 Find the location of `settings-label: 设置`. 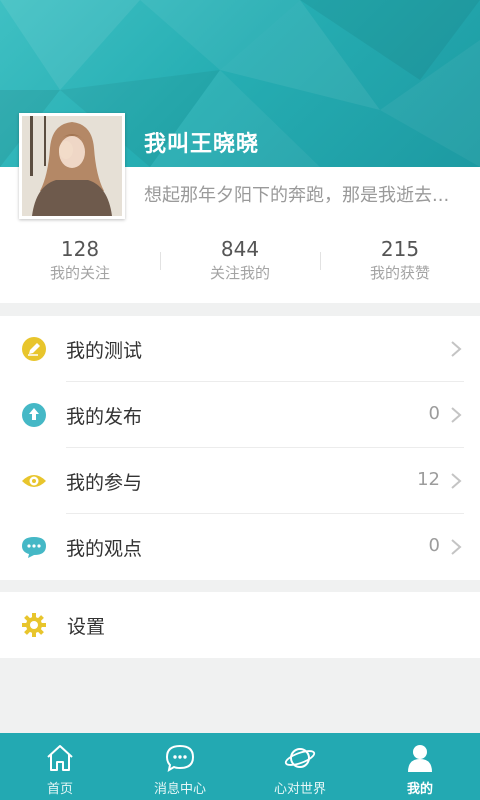

settings-label: 设置 is located at coordinates (86, 627).